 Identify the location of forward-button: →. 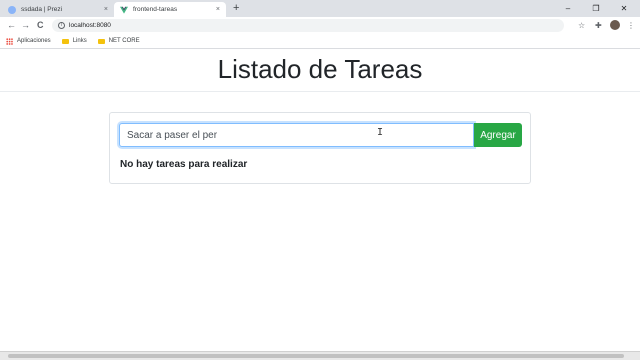
(25, 25).